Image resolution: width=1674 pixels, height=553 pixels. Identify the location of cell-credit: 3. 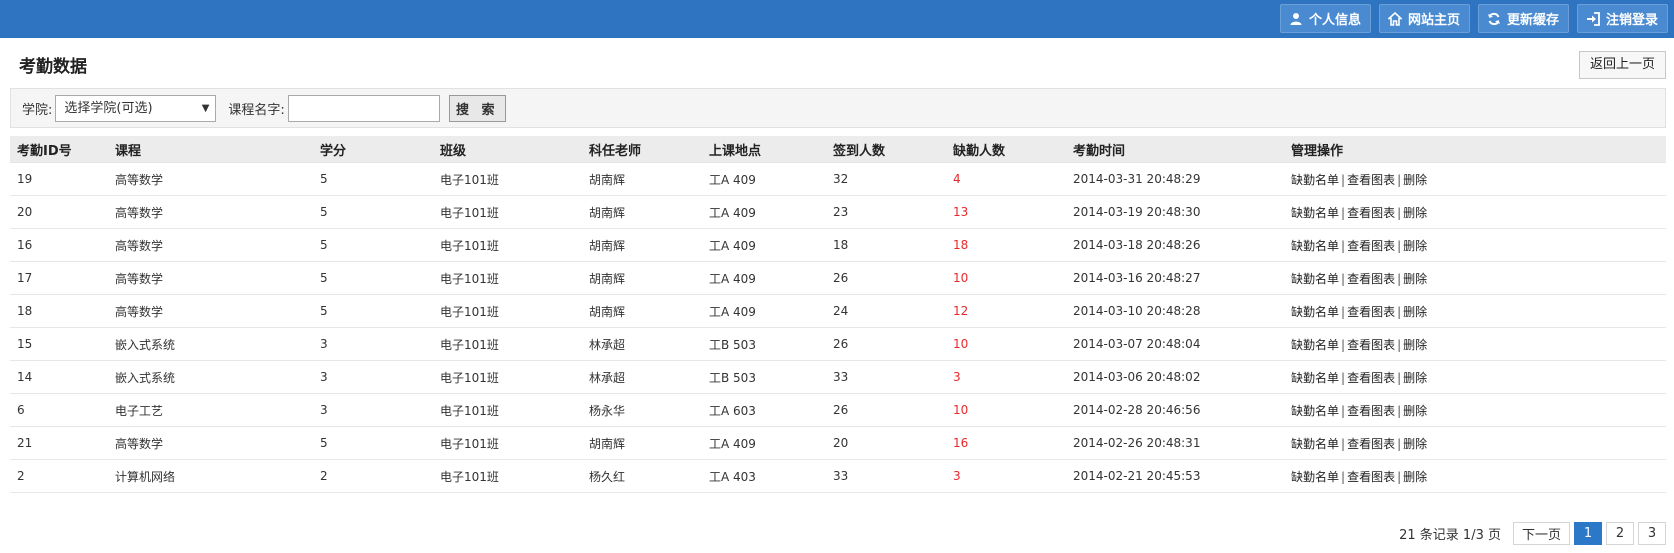
(373, 410).